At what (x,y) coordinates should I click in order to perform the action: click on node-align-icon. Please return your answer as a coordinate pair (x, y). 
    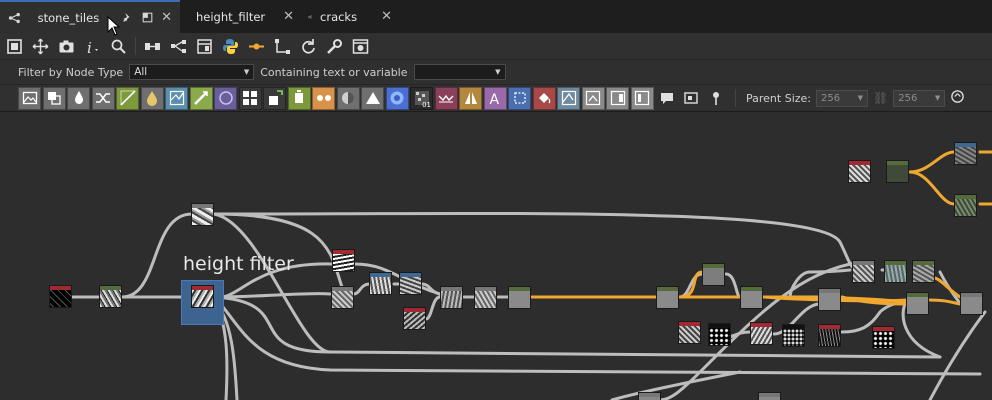
    Looking at the image, I should click on (152, 46).